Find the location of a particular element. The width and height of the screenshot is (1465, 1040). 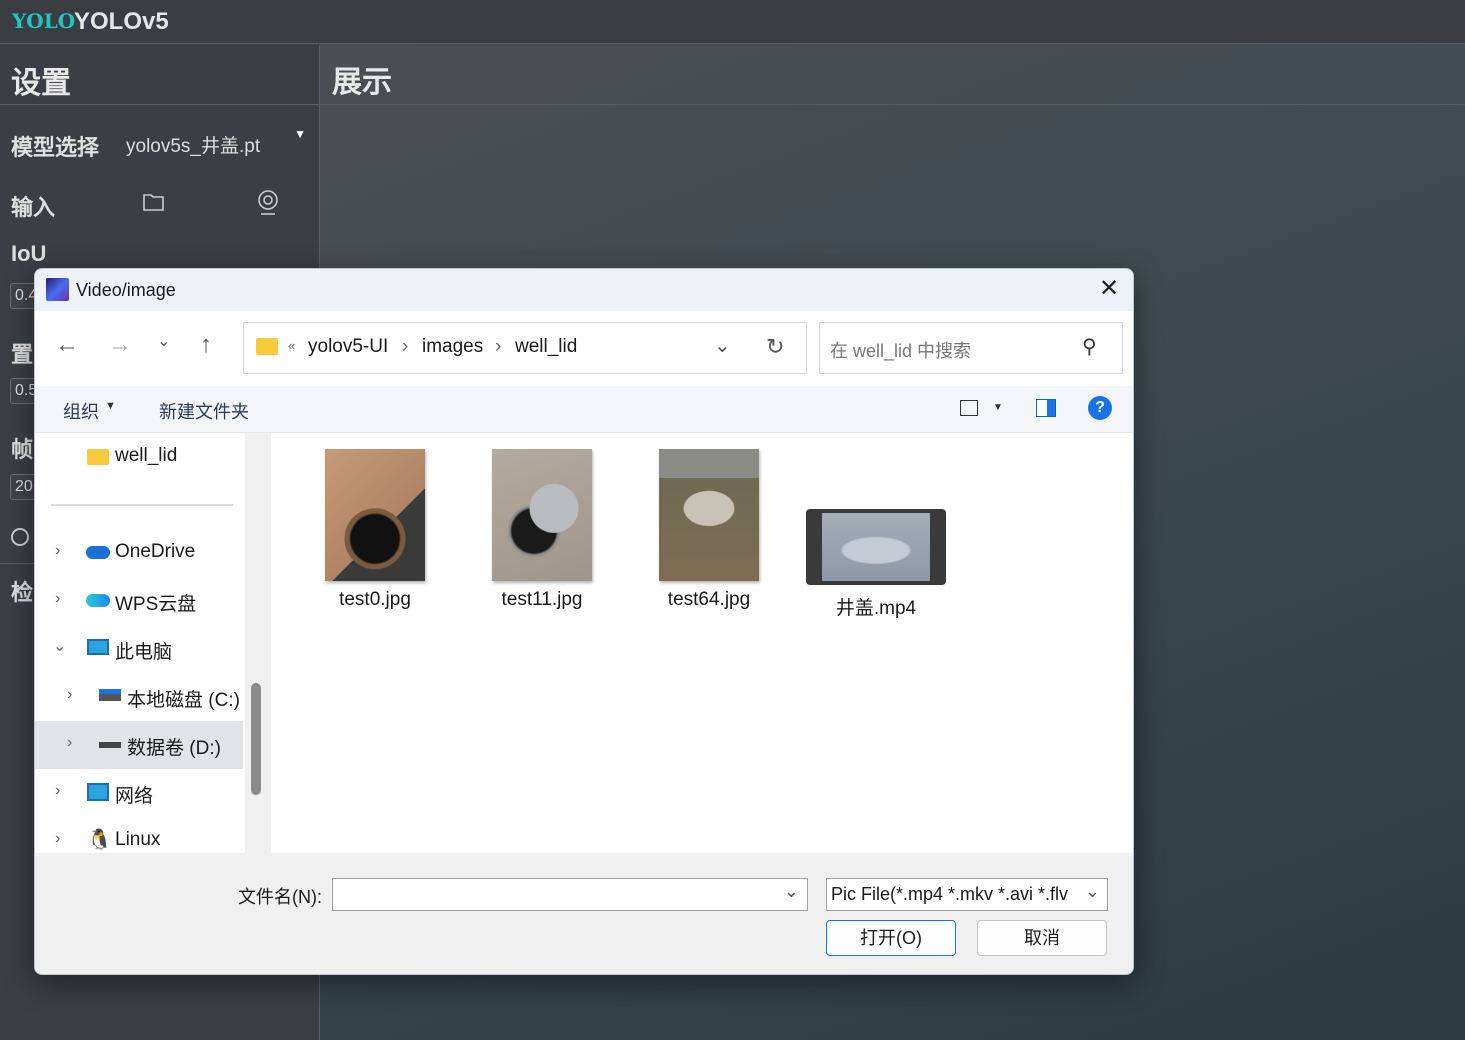

file-type-value: Pic File(*.mp4 *.mkv *.avi *.flv is located at coordinates (950, 894).